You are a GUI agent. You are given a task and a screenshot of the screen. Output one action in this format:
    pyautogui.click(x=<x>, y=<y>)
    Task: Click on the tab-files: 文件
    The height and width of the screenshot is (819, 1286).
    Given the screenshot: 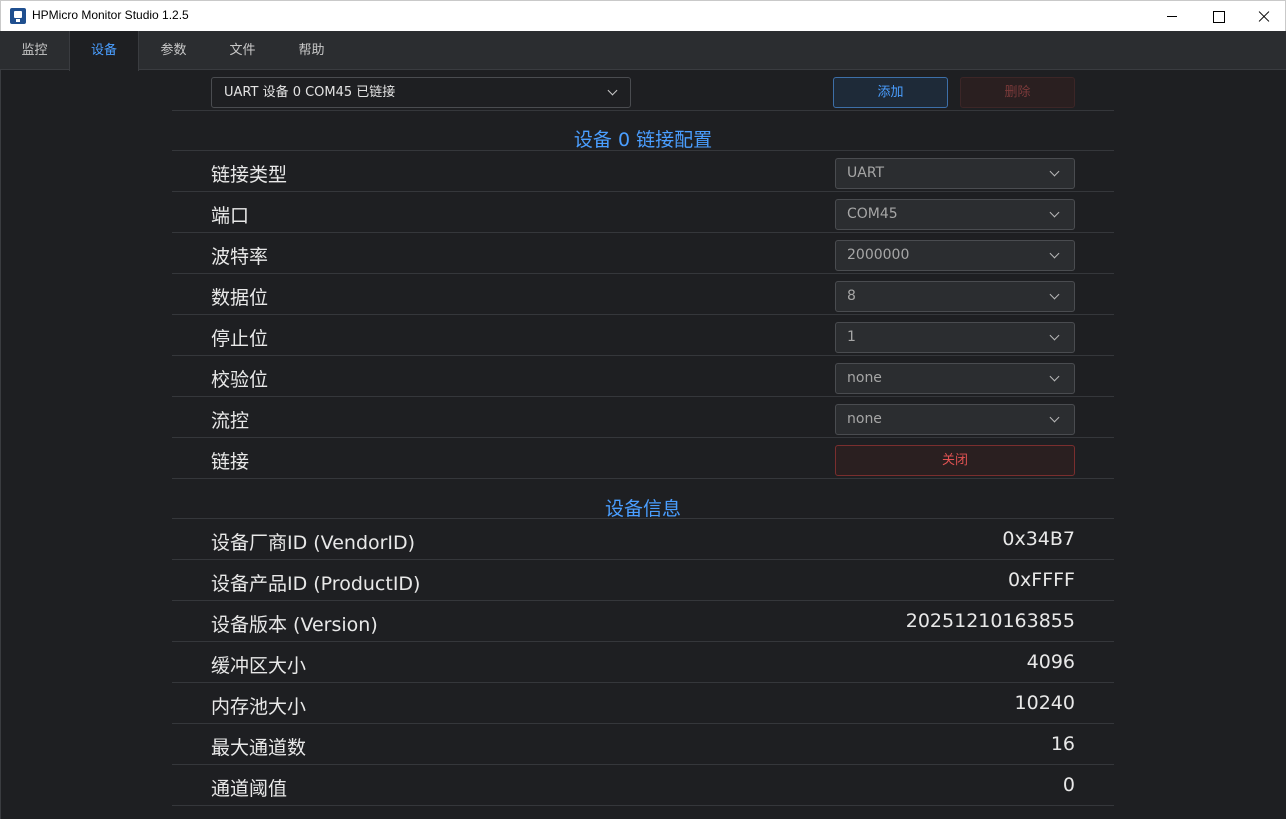 What is the action you would take?
    pyautogui.click(x=242, y=50)
    